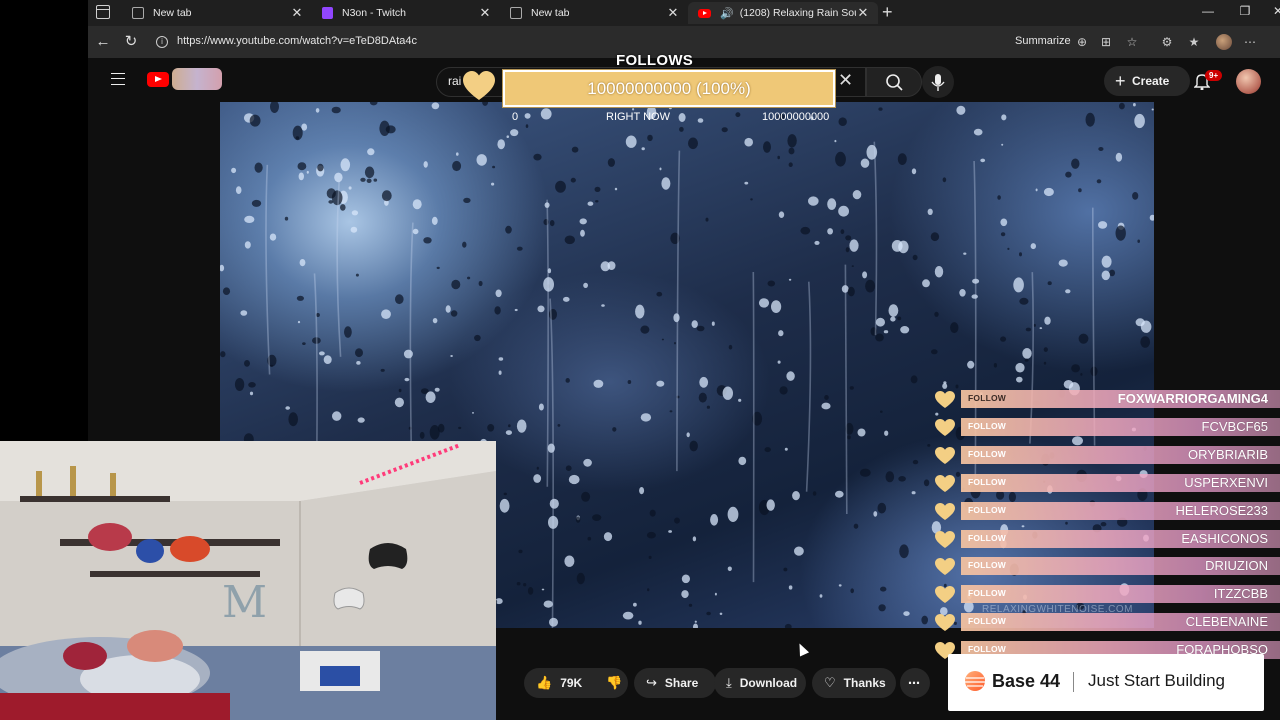 Image resolution: width=1280 pixels, height=720 pixels. I want to click on thumbs-up-icon: 👍, so click(544, 683).